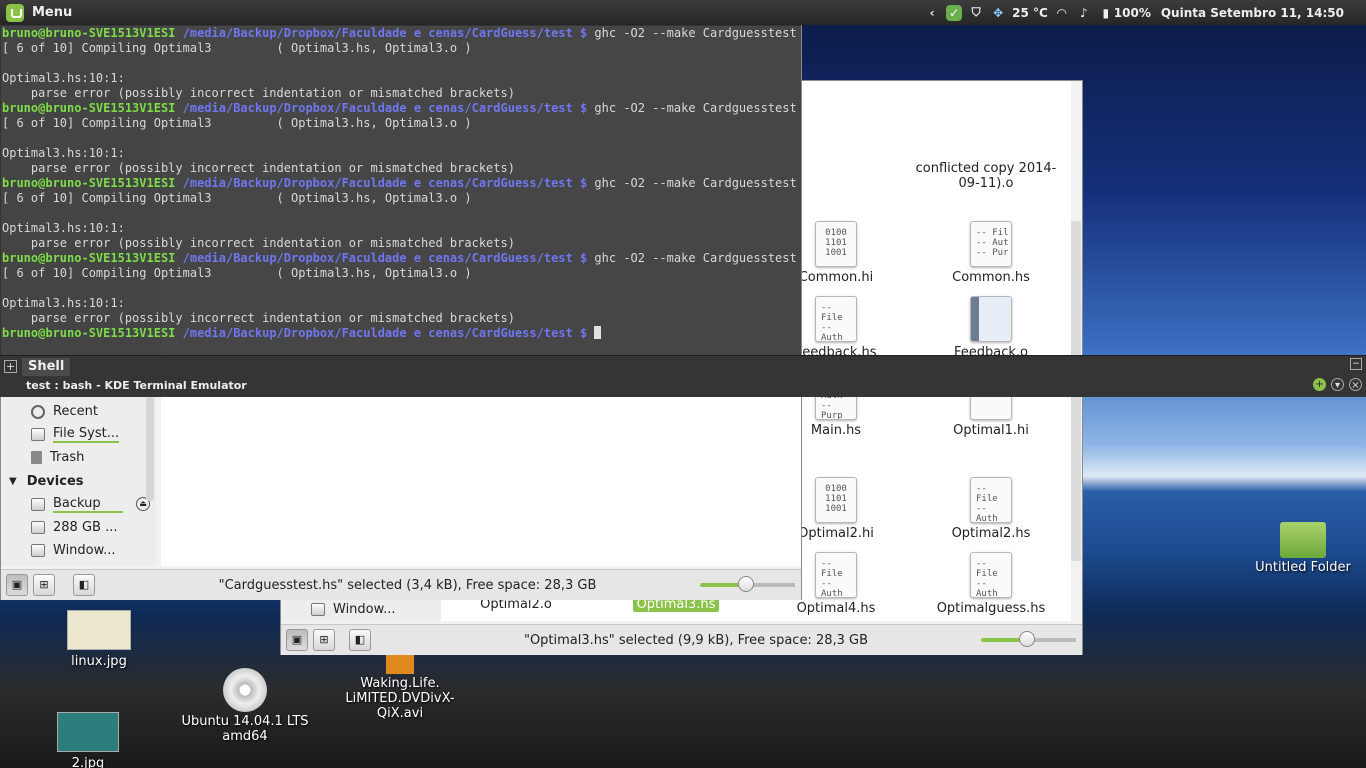 The image size is (1366, 768). Describe the element at coordinates (598, 332) in the screenshot. I see `cursor` at that location.